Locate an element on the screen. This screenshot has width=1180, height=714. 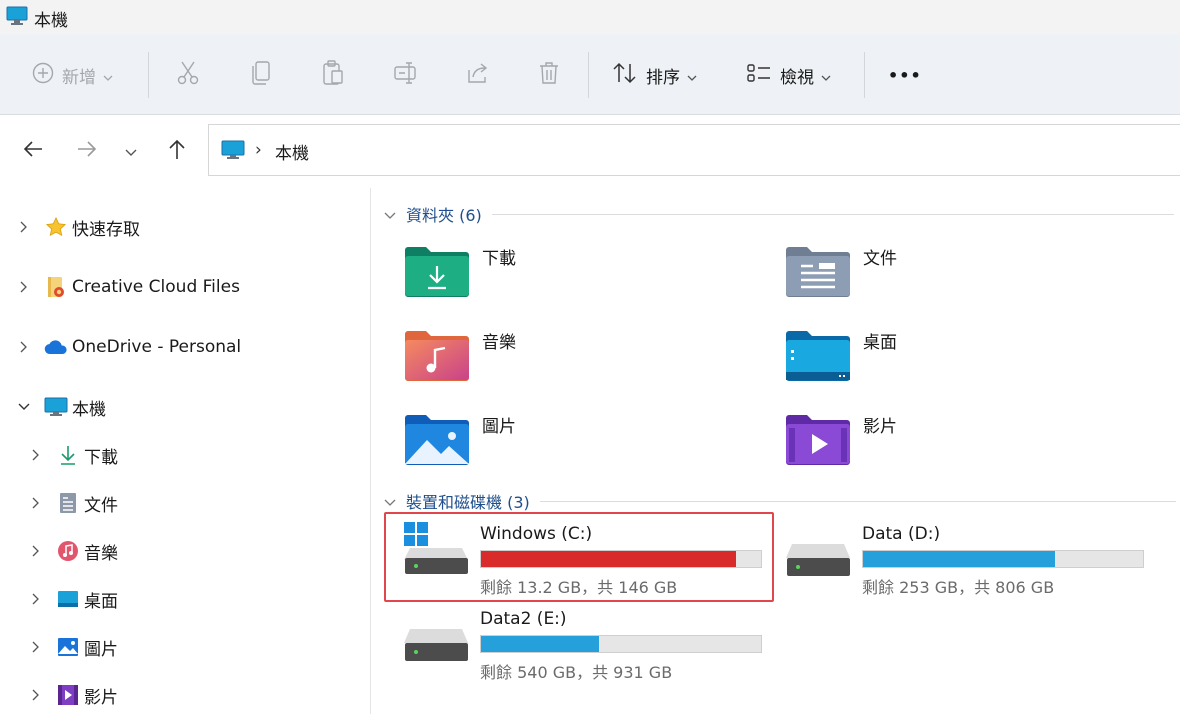
paste-button is located at coordinates (333, 75).